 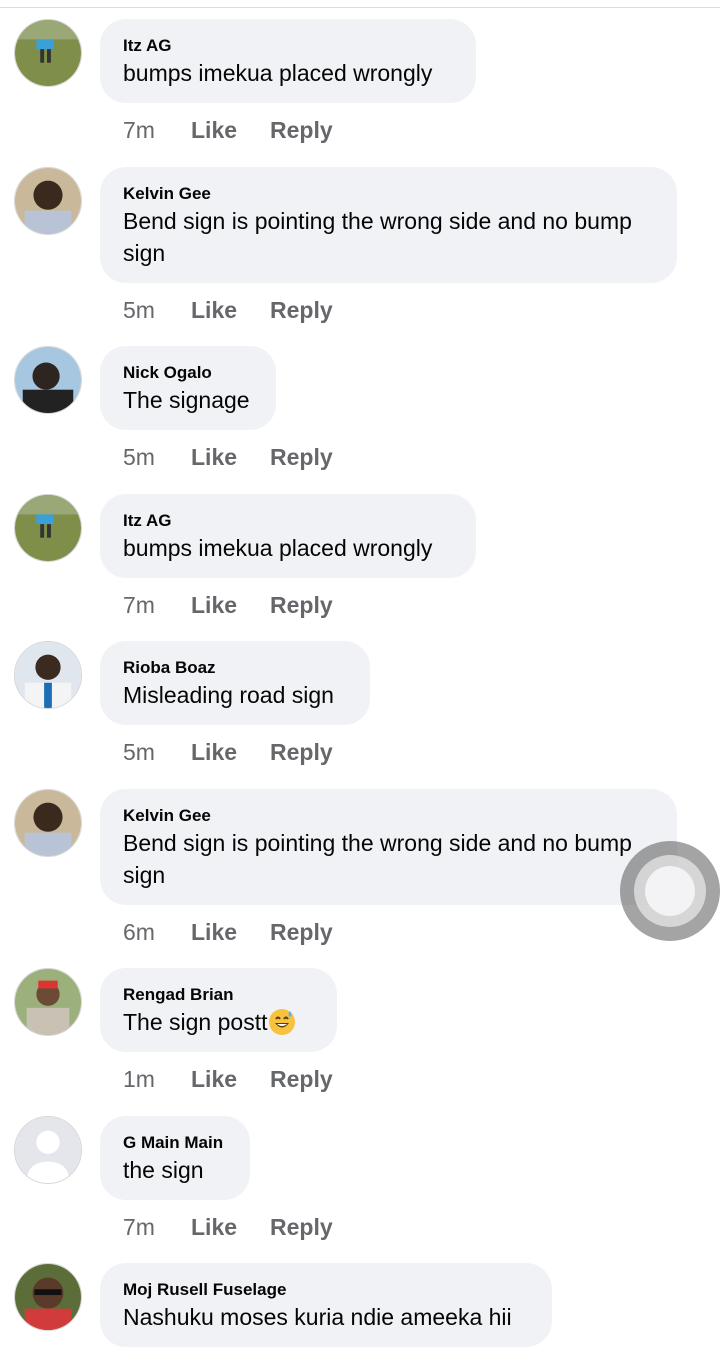 What do you see at coordinates (139, 1079) in the screenshot?
I see `comment-time: 1m` at bounding box center [139, 1079].